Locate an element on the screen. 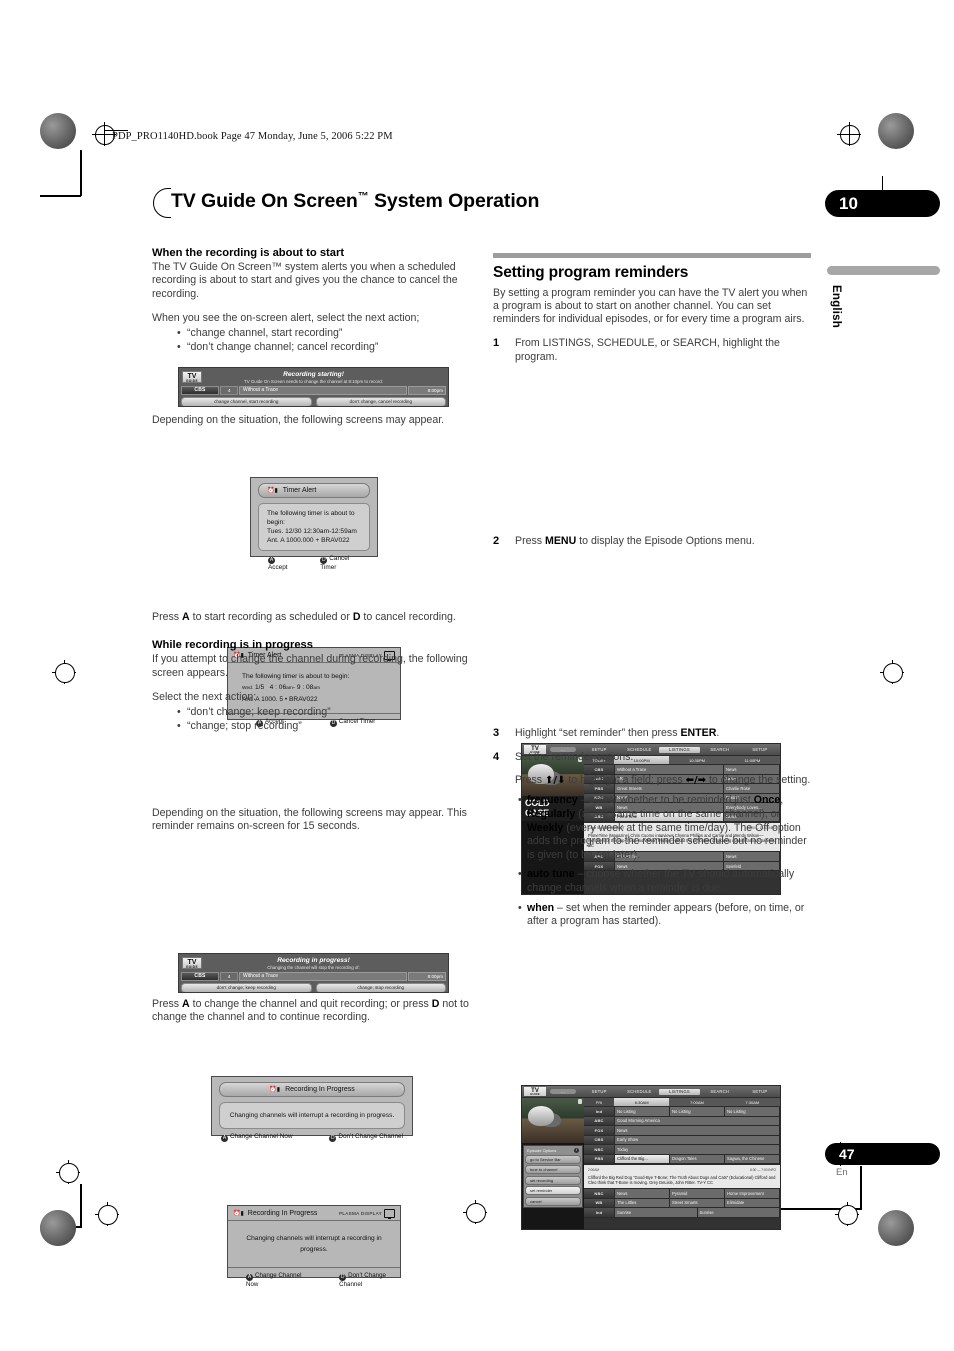  program-cell: Elimidate is located at coordinates (752, 1203).